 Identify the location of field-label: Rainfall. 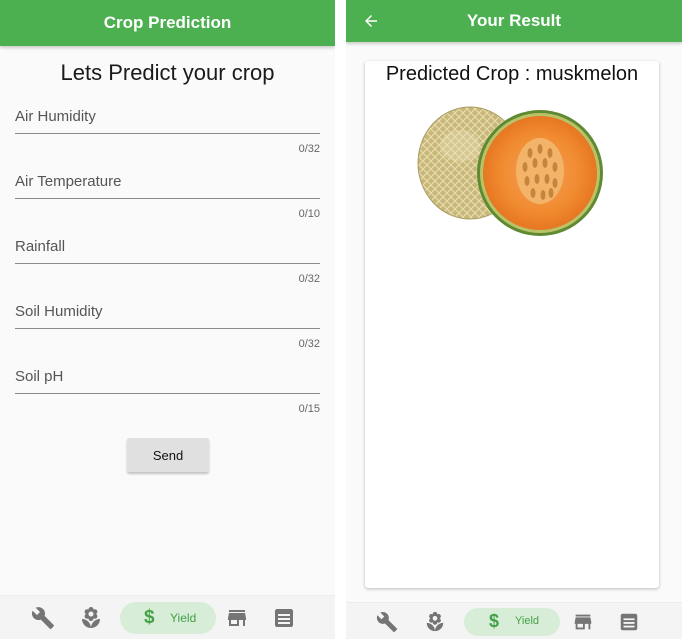
(40, 246).